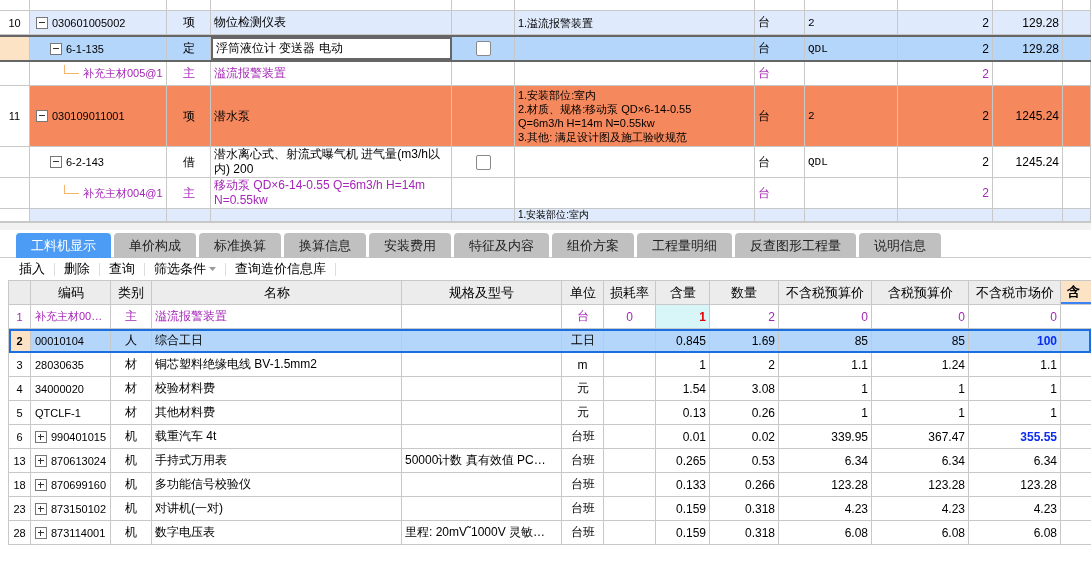 The height and width of the screenshot is (567, 1091). I want to click on column-header: 含税预算价, so click(920, 292).